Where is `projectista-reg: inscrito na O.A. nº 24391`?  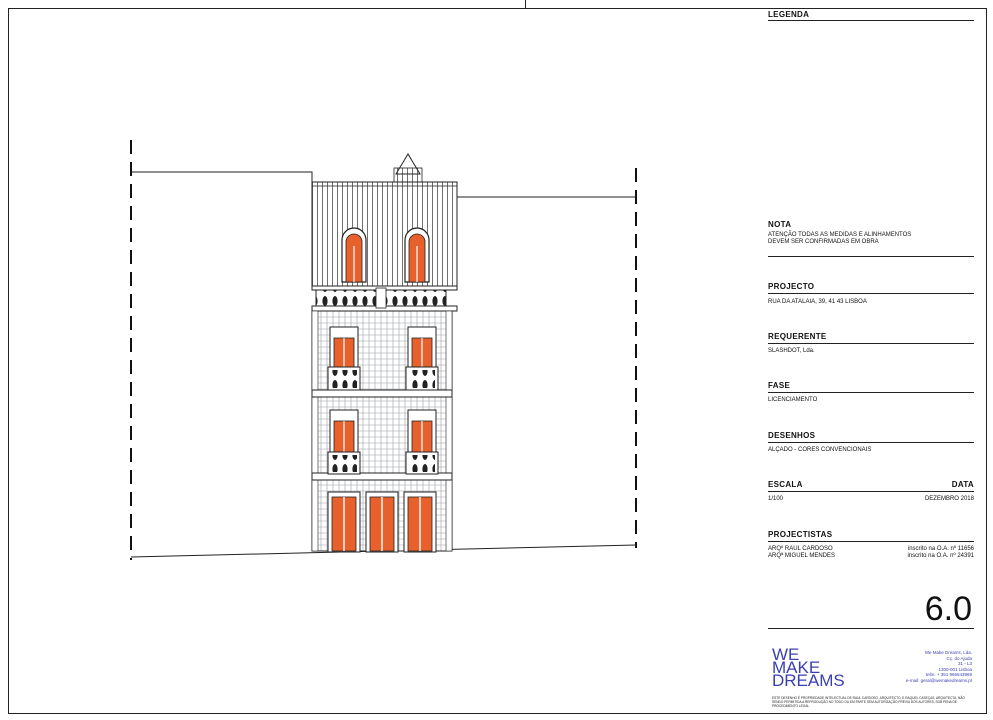 projectista-reg: inscrito na O.A. nº 24391 is located at coordinates (940, 556).